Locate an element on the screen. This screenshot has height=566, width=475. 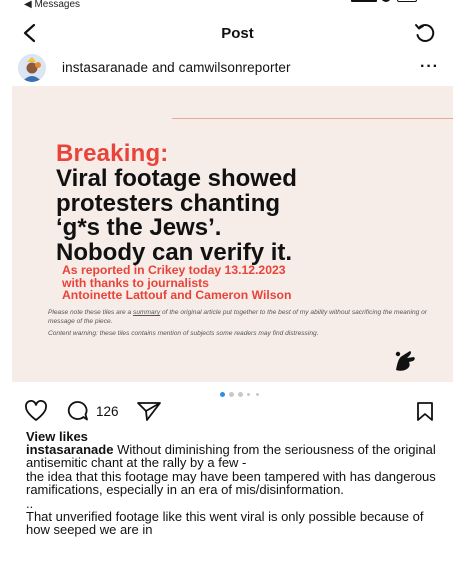
bookmark-icon is located at coordinates (425, 411).